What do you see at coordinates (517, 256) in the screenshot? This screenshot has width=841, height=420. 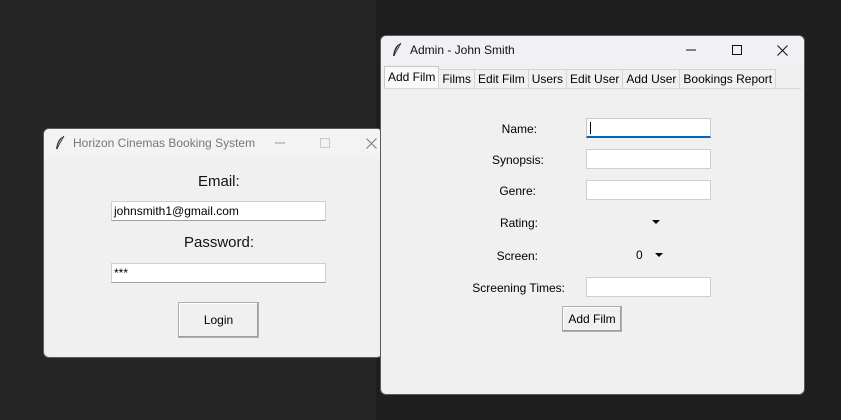 I see `screen-label: Screen:` at bounding box center [517, 256].